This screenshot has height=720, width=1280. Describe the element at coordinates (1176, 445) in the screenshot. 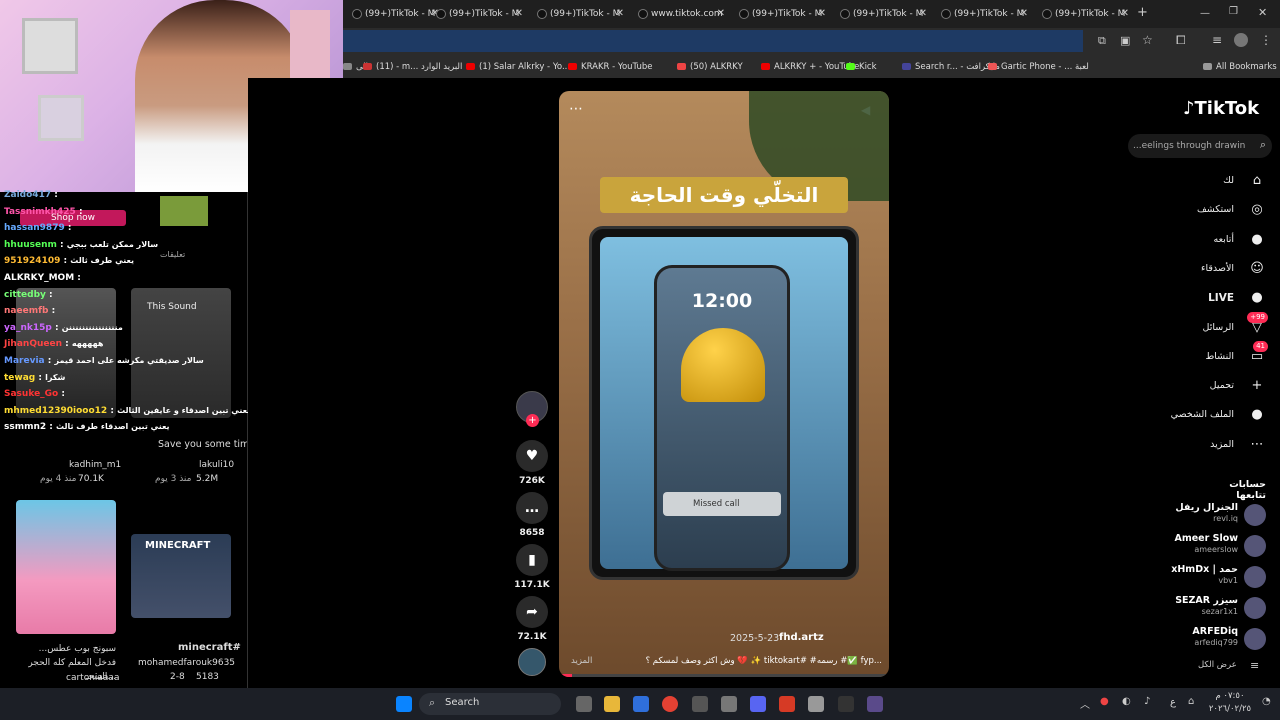

I see `nav-item: المزيد ⋯` at that location.